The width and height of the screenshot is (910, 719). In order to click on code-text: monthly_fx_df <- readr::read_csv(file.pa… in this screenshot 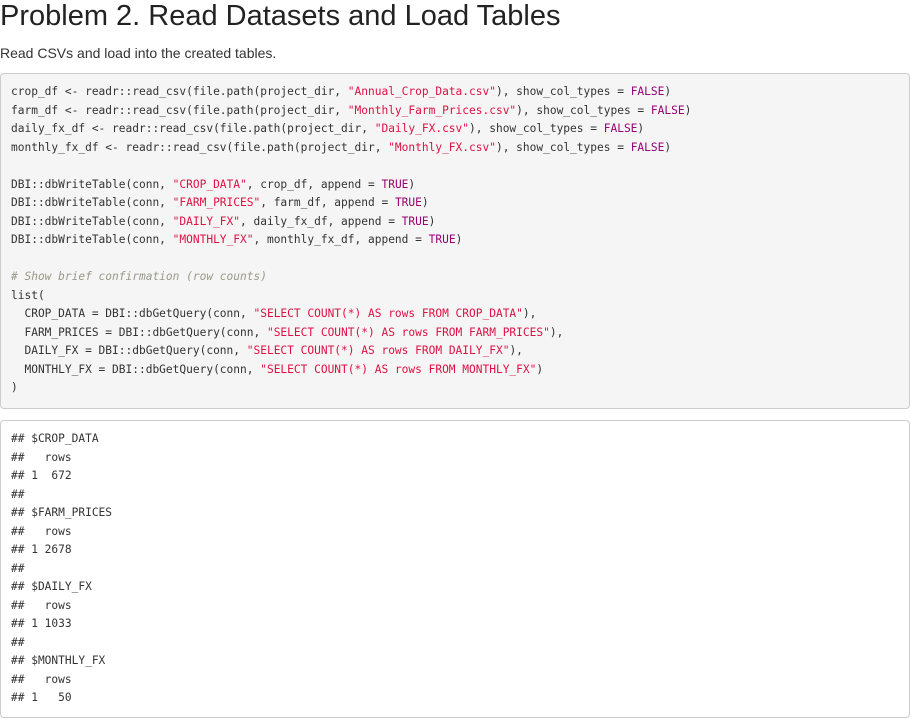, I will do `click(200, 147)`.